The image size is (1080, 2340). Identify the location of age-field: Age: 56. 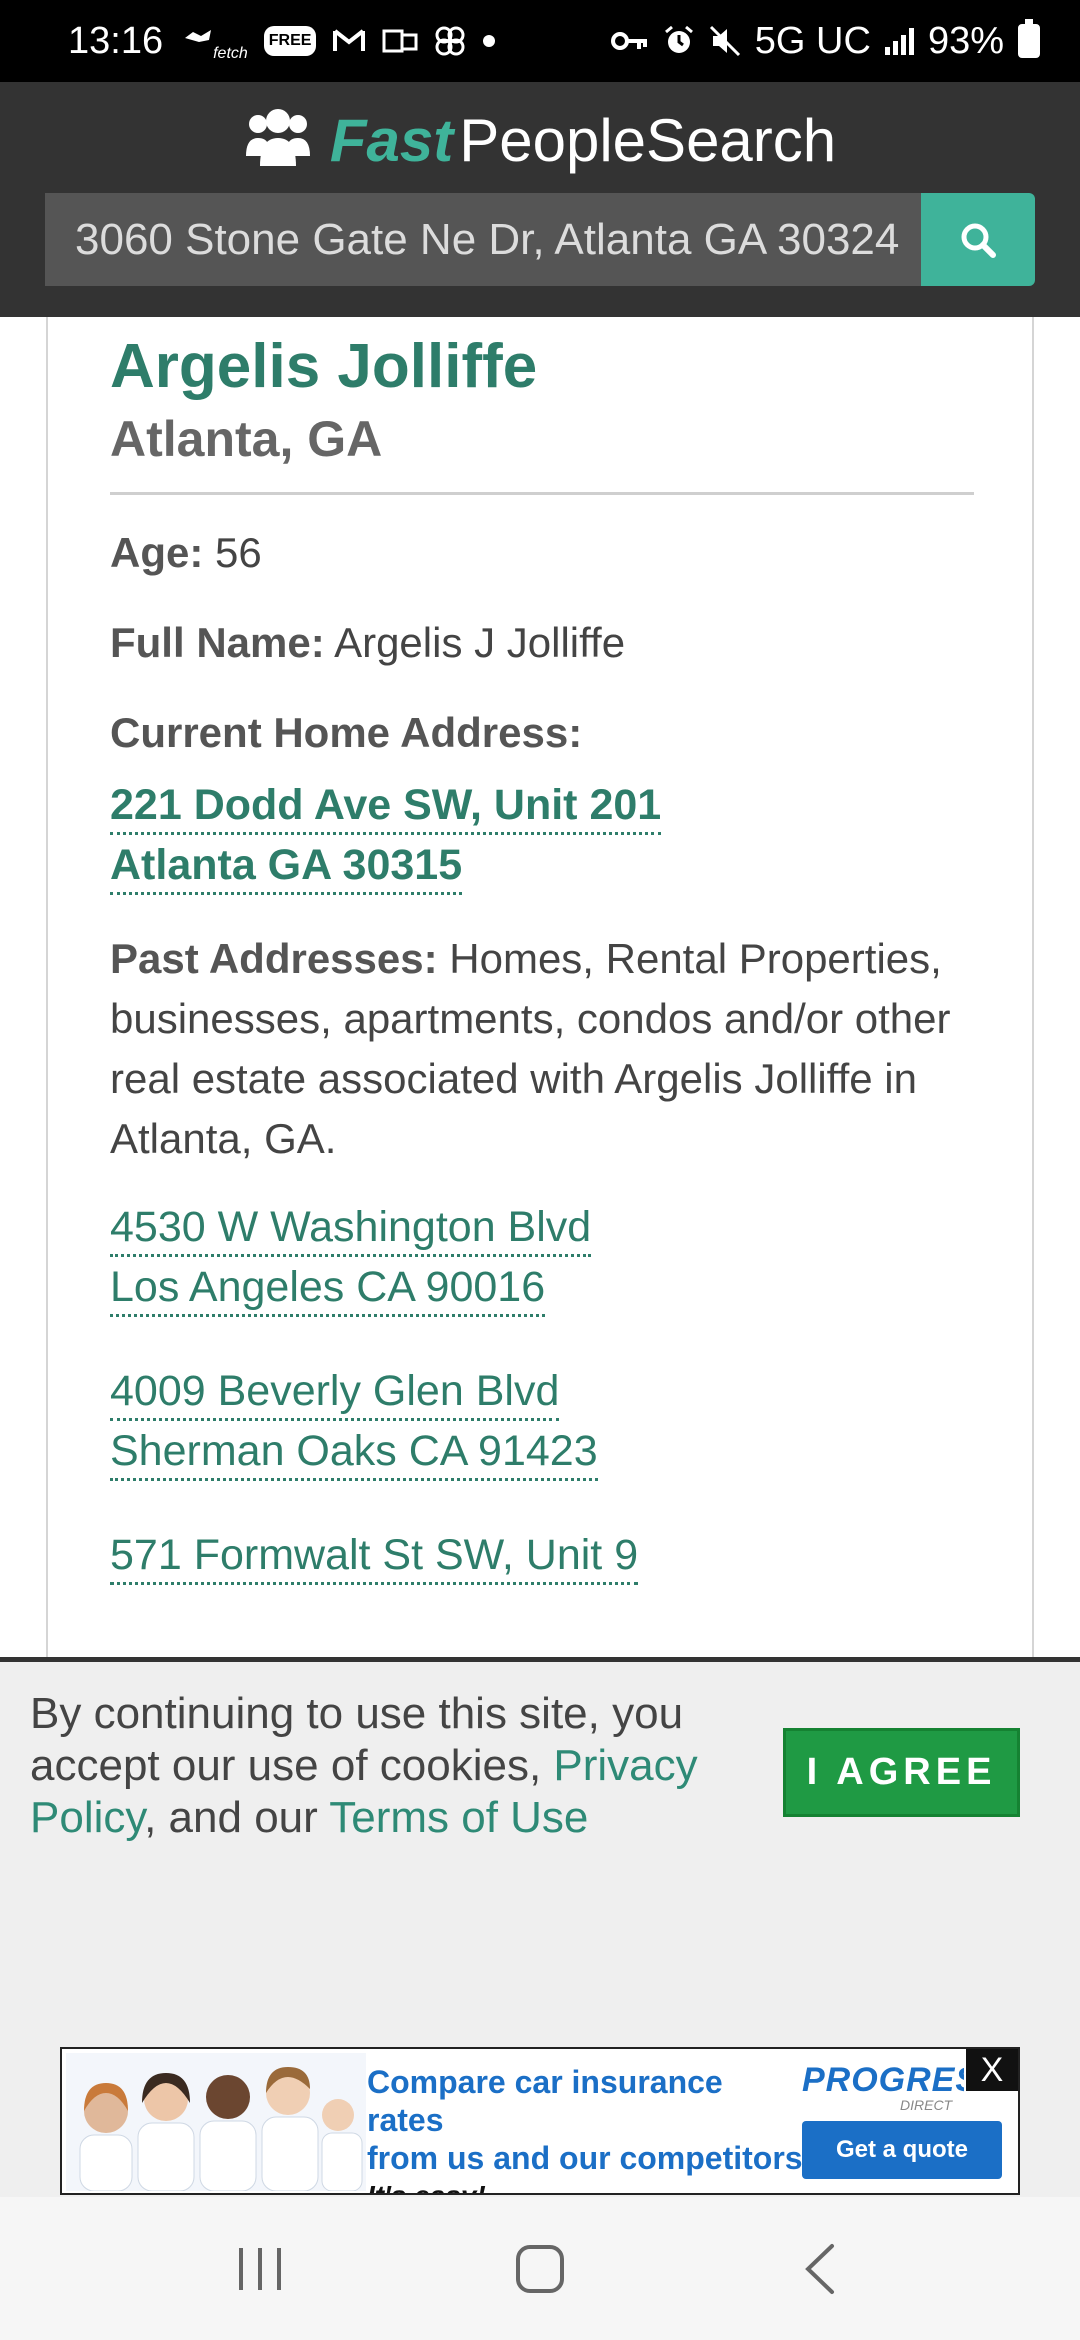
(186, 552).